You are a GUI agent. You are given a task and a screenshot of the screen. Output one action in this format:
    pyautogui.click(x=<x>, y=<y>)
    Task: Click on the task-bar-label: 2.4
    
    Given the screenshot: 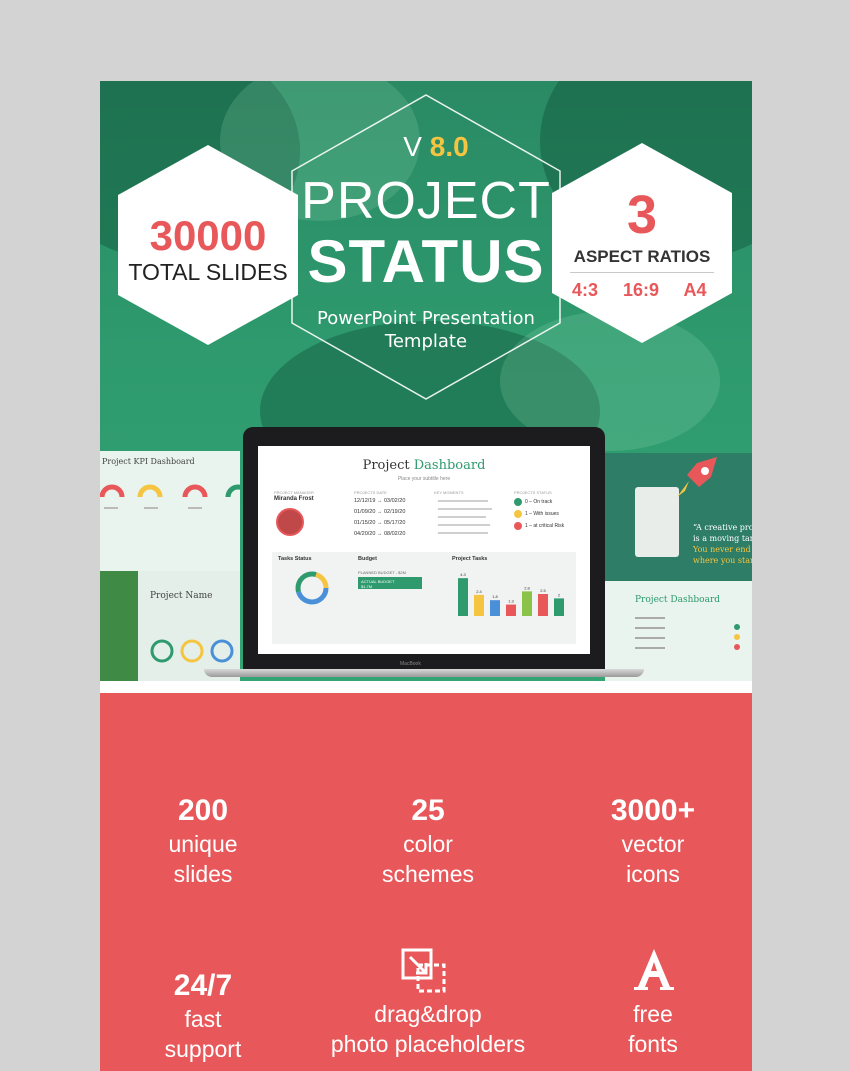 What is the action you would take?
    pyautogui.click(x=479, y=591)
    